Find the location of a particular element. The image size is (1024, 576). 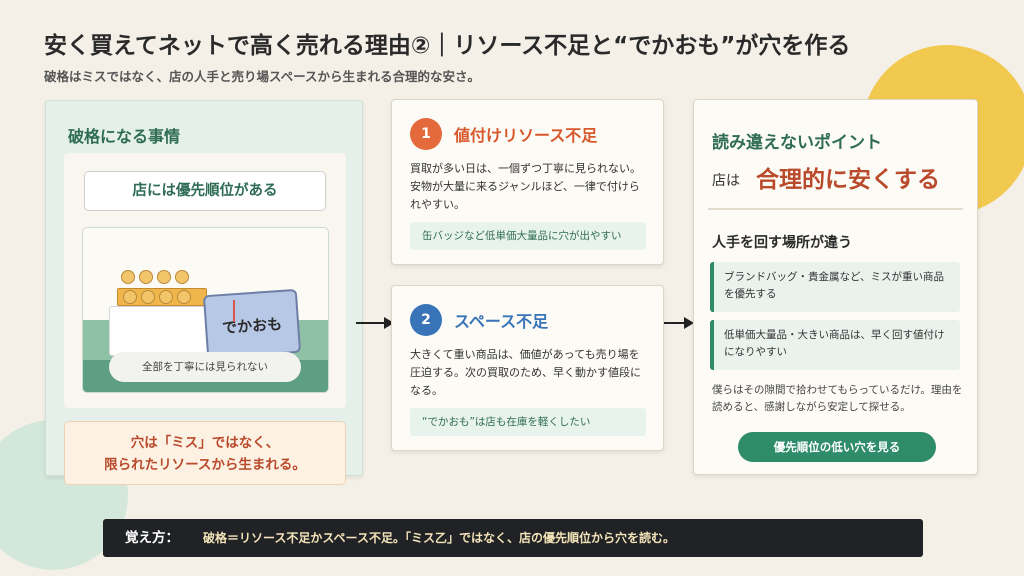

priority-item: 低単価大量品・大きい商品は、早く回す値付けになりやすい is located at coordinates (835, 345).